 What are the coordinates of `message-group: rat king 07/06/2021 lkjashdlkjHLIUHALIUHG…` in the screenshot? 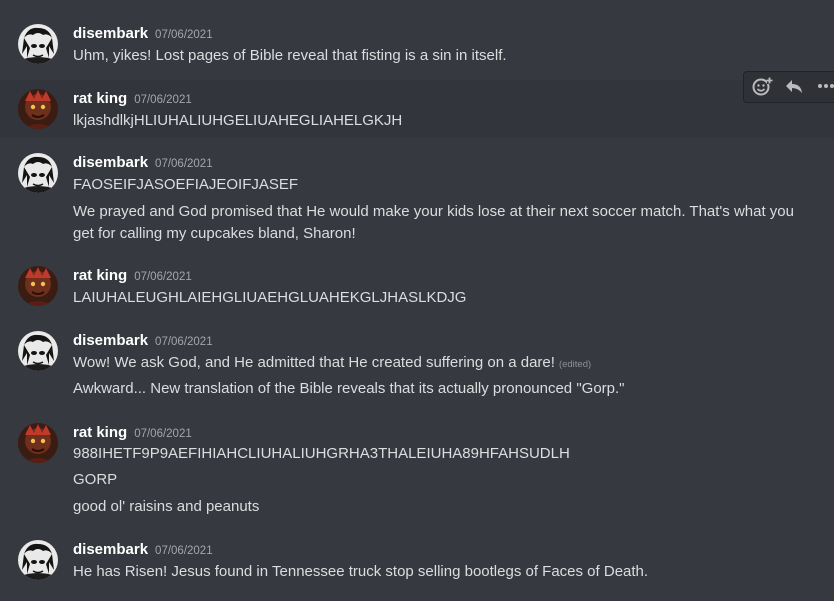 It's located at (417, 109).